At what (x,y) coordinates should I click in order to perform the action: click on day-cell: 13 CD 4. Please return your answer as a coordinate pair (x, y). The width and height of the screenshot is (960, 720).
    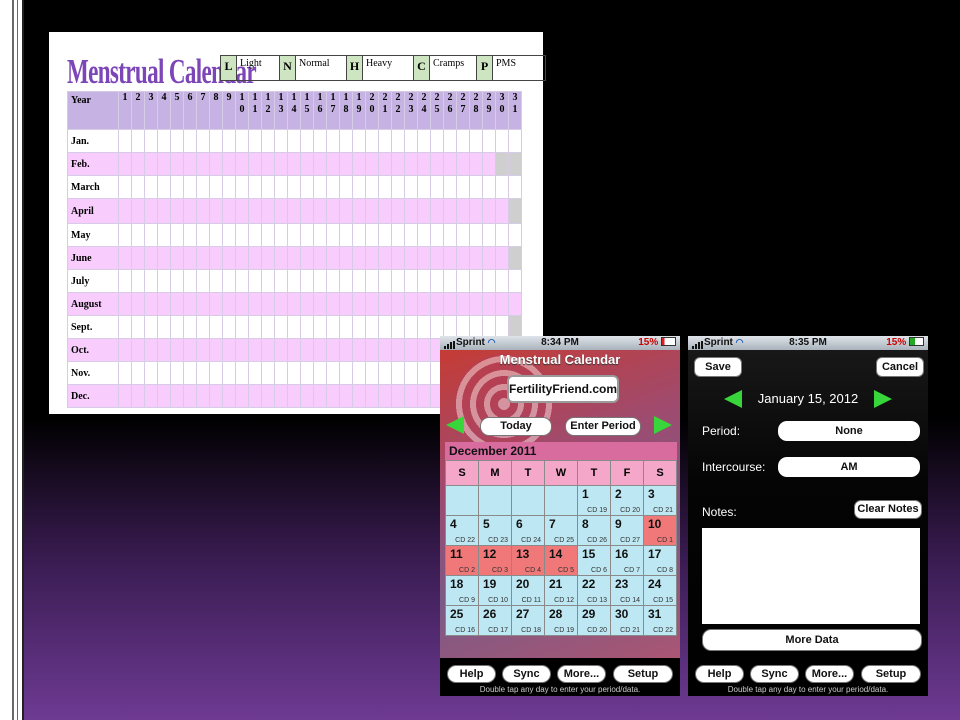
    Looking at the image, I should click on (528, 560).